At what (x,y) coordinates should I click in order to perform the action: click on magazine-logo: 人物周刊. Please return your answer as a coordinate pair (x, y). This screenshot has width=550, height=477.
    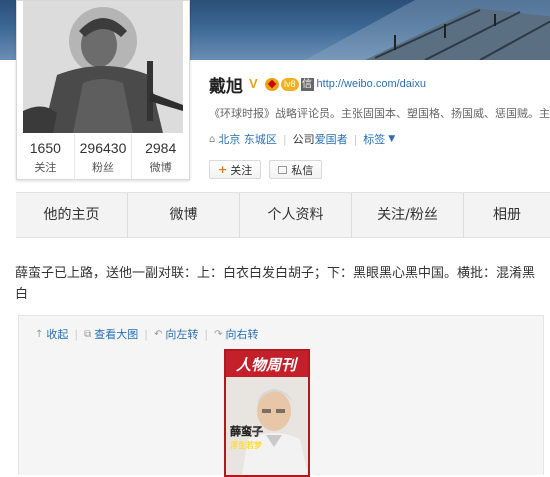
    Looking at the image, I should click on (267, 365).